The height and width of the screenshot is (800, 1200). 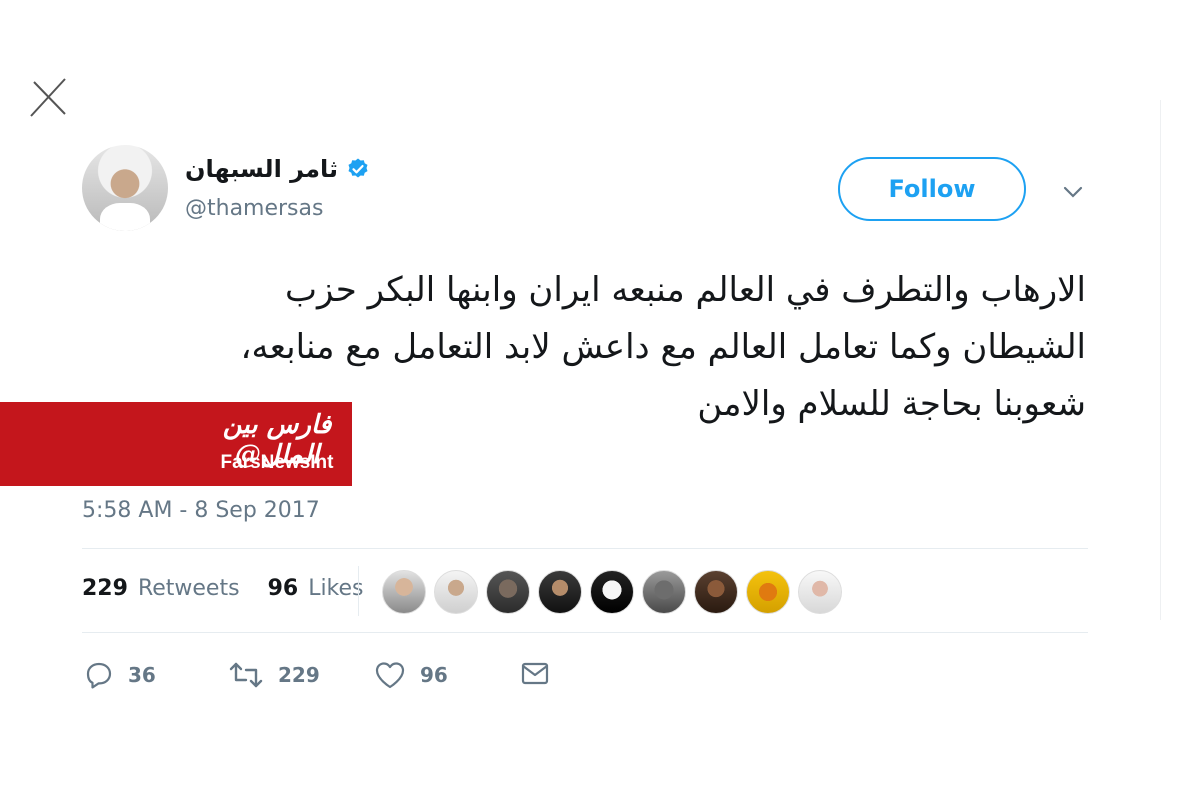 What do you see at coordinates (274, 675) in the screenshot?
I see `retweet-action: 229` at bounding box center [274, 675].